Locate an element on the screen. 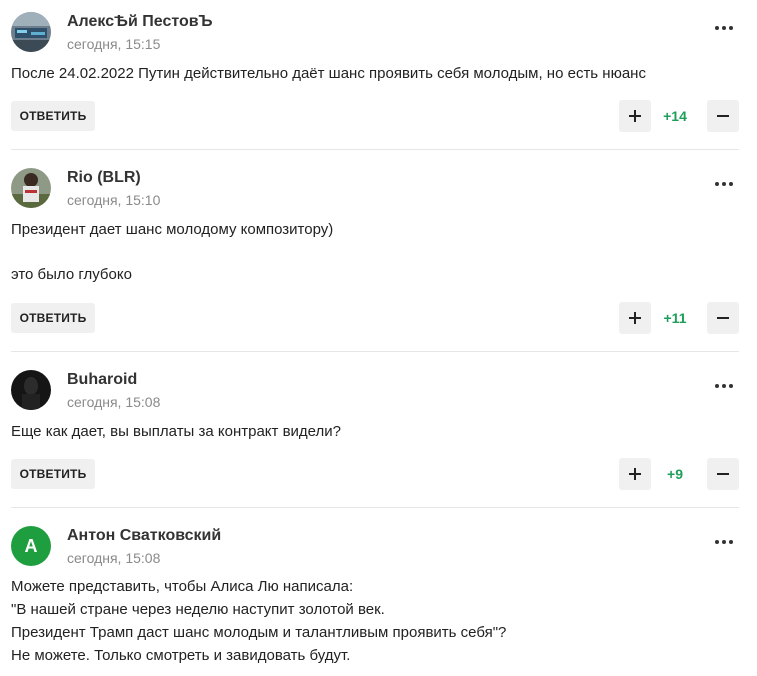  comment-author: Rio (BLR) is located at coordinates (104, 178).